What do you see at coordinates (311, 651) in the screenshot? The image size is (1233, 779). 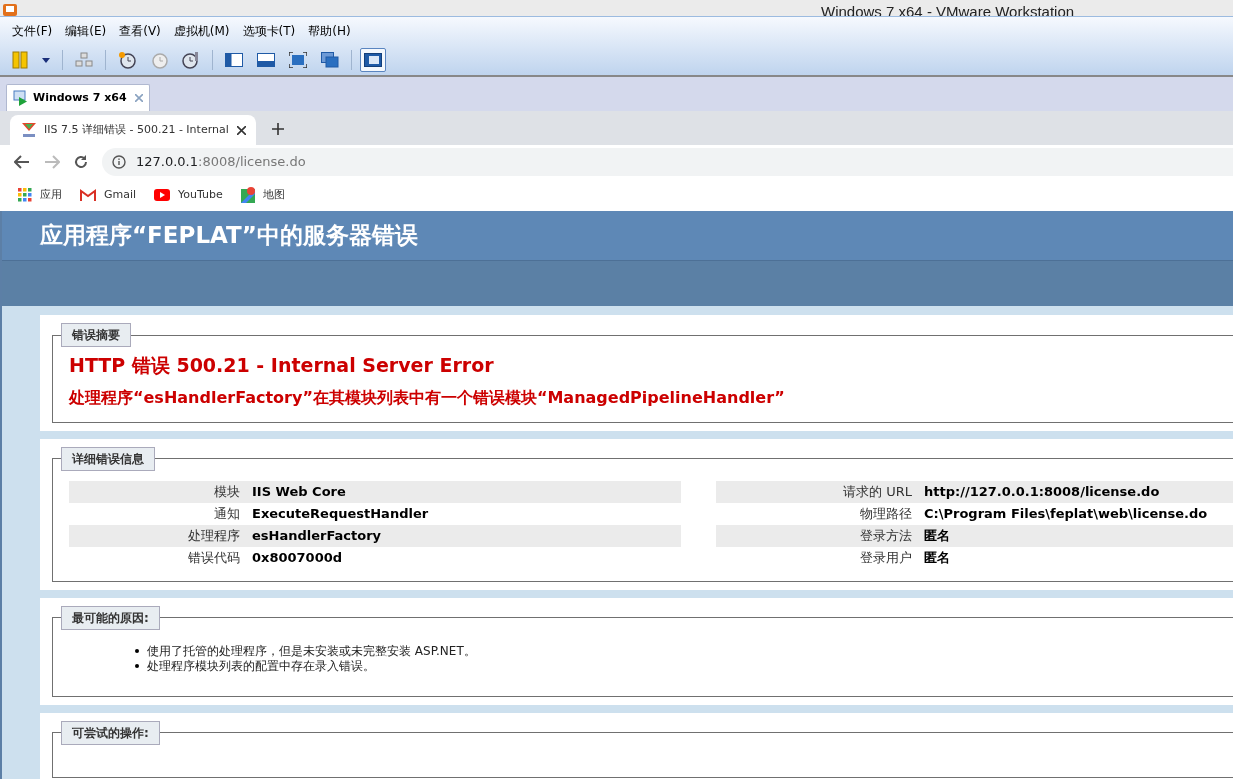 I see `cause-text: 使用了托管的处理程序，但是未安装或未完整安装 ASP.NET。` at bounding box center [311, 651].